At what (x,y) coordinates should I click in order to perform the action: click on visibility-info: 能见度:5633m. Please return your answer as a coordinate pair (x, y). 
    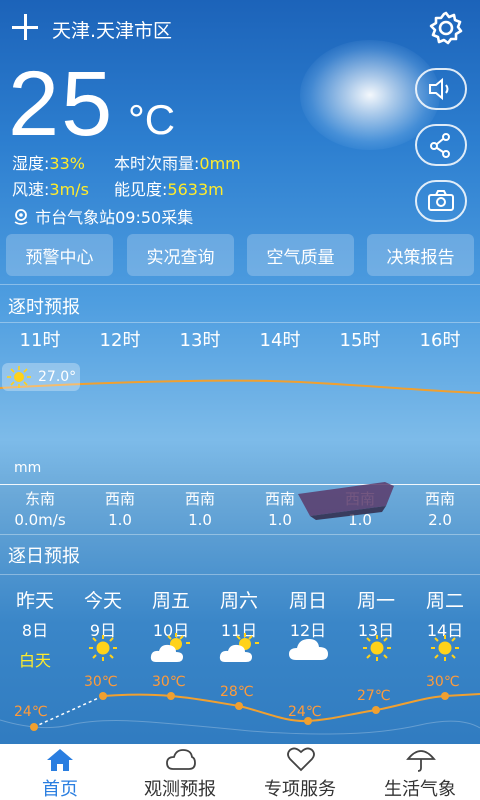
    Looking at the image, I should click on (169, 188).